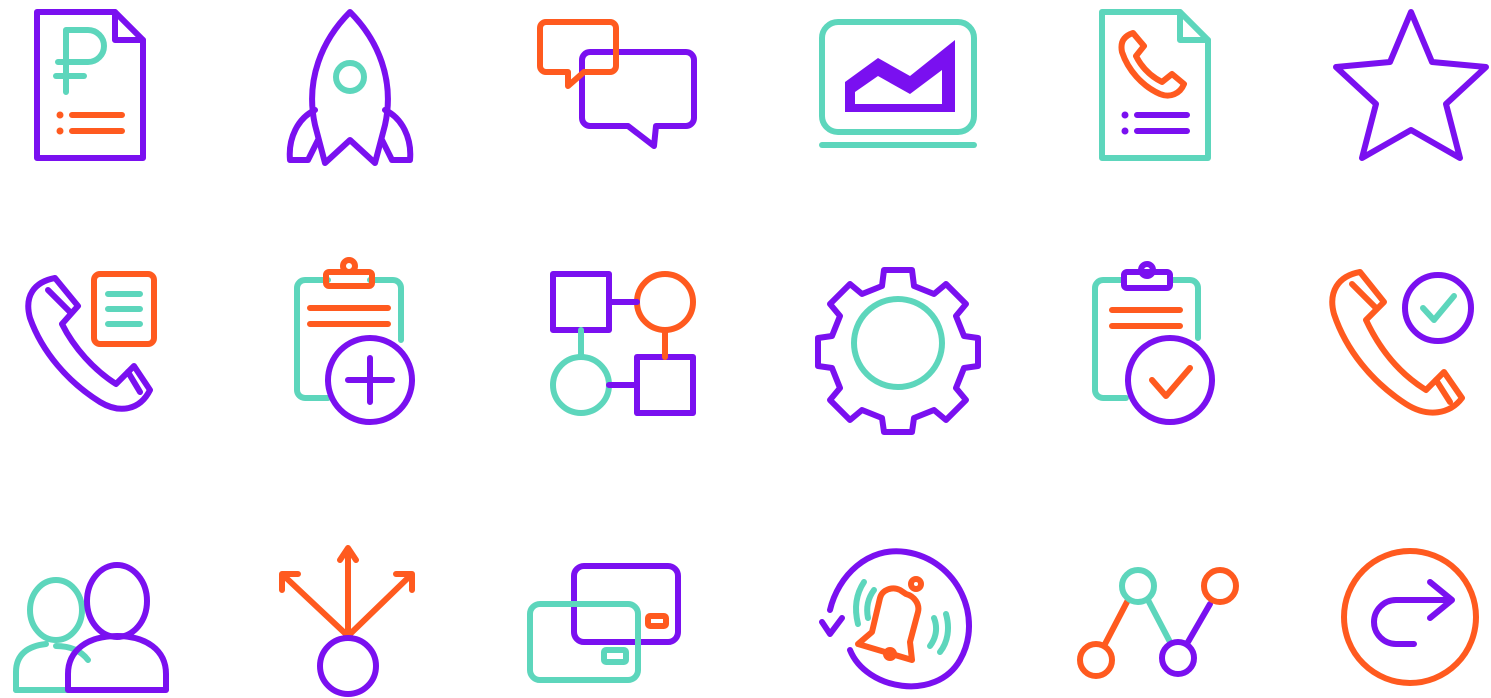  Describe the element at coordinates (898, 83) in the screenshot. I see `laptop-chart-icon` at that location.